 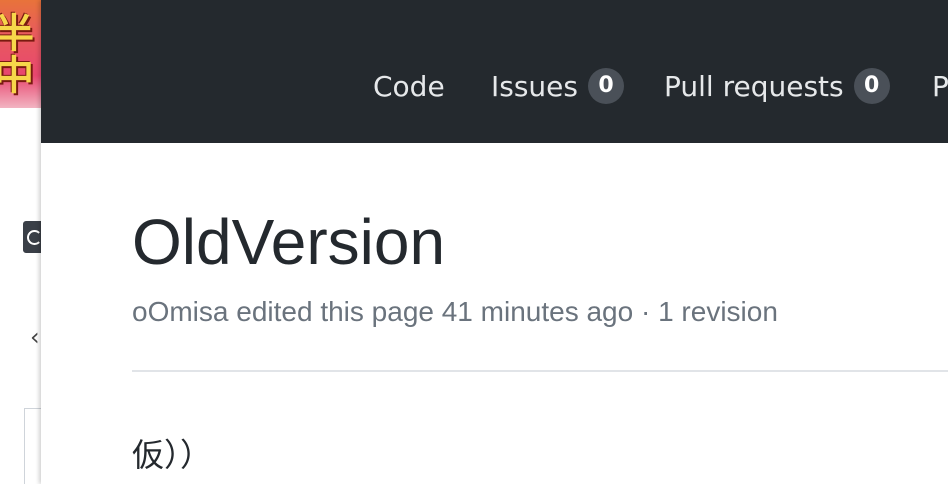 I want to click on banner-glyph: 半, so click(x=17, y=34).